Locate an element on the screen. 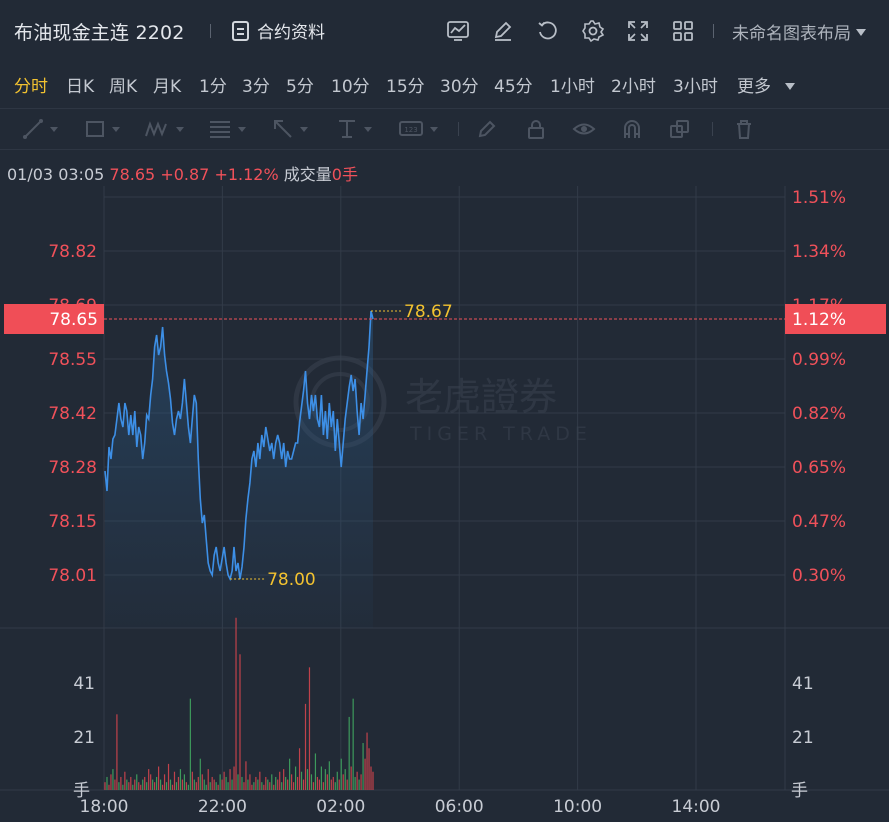 The height and width of the screenshot is (822, 889). volume-unit-right: 手 is located at coordinates (799, 791).